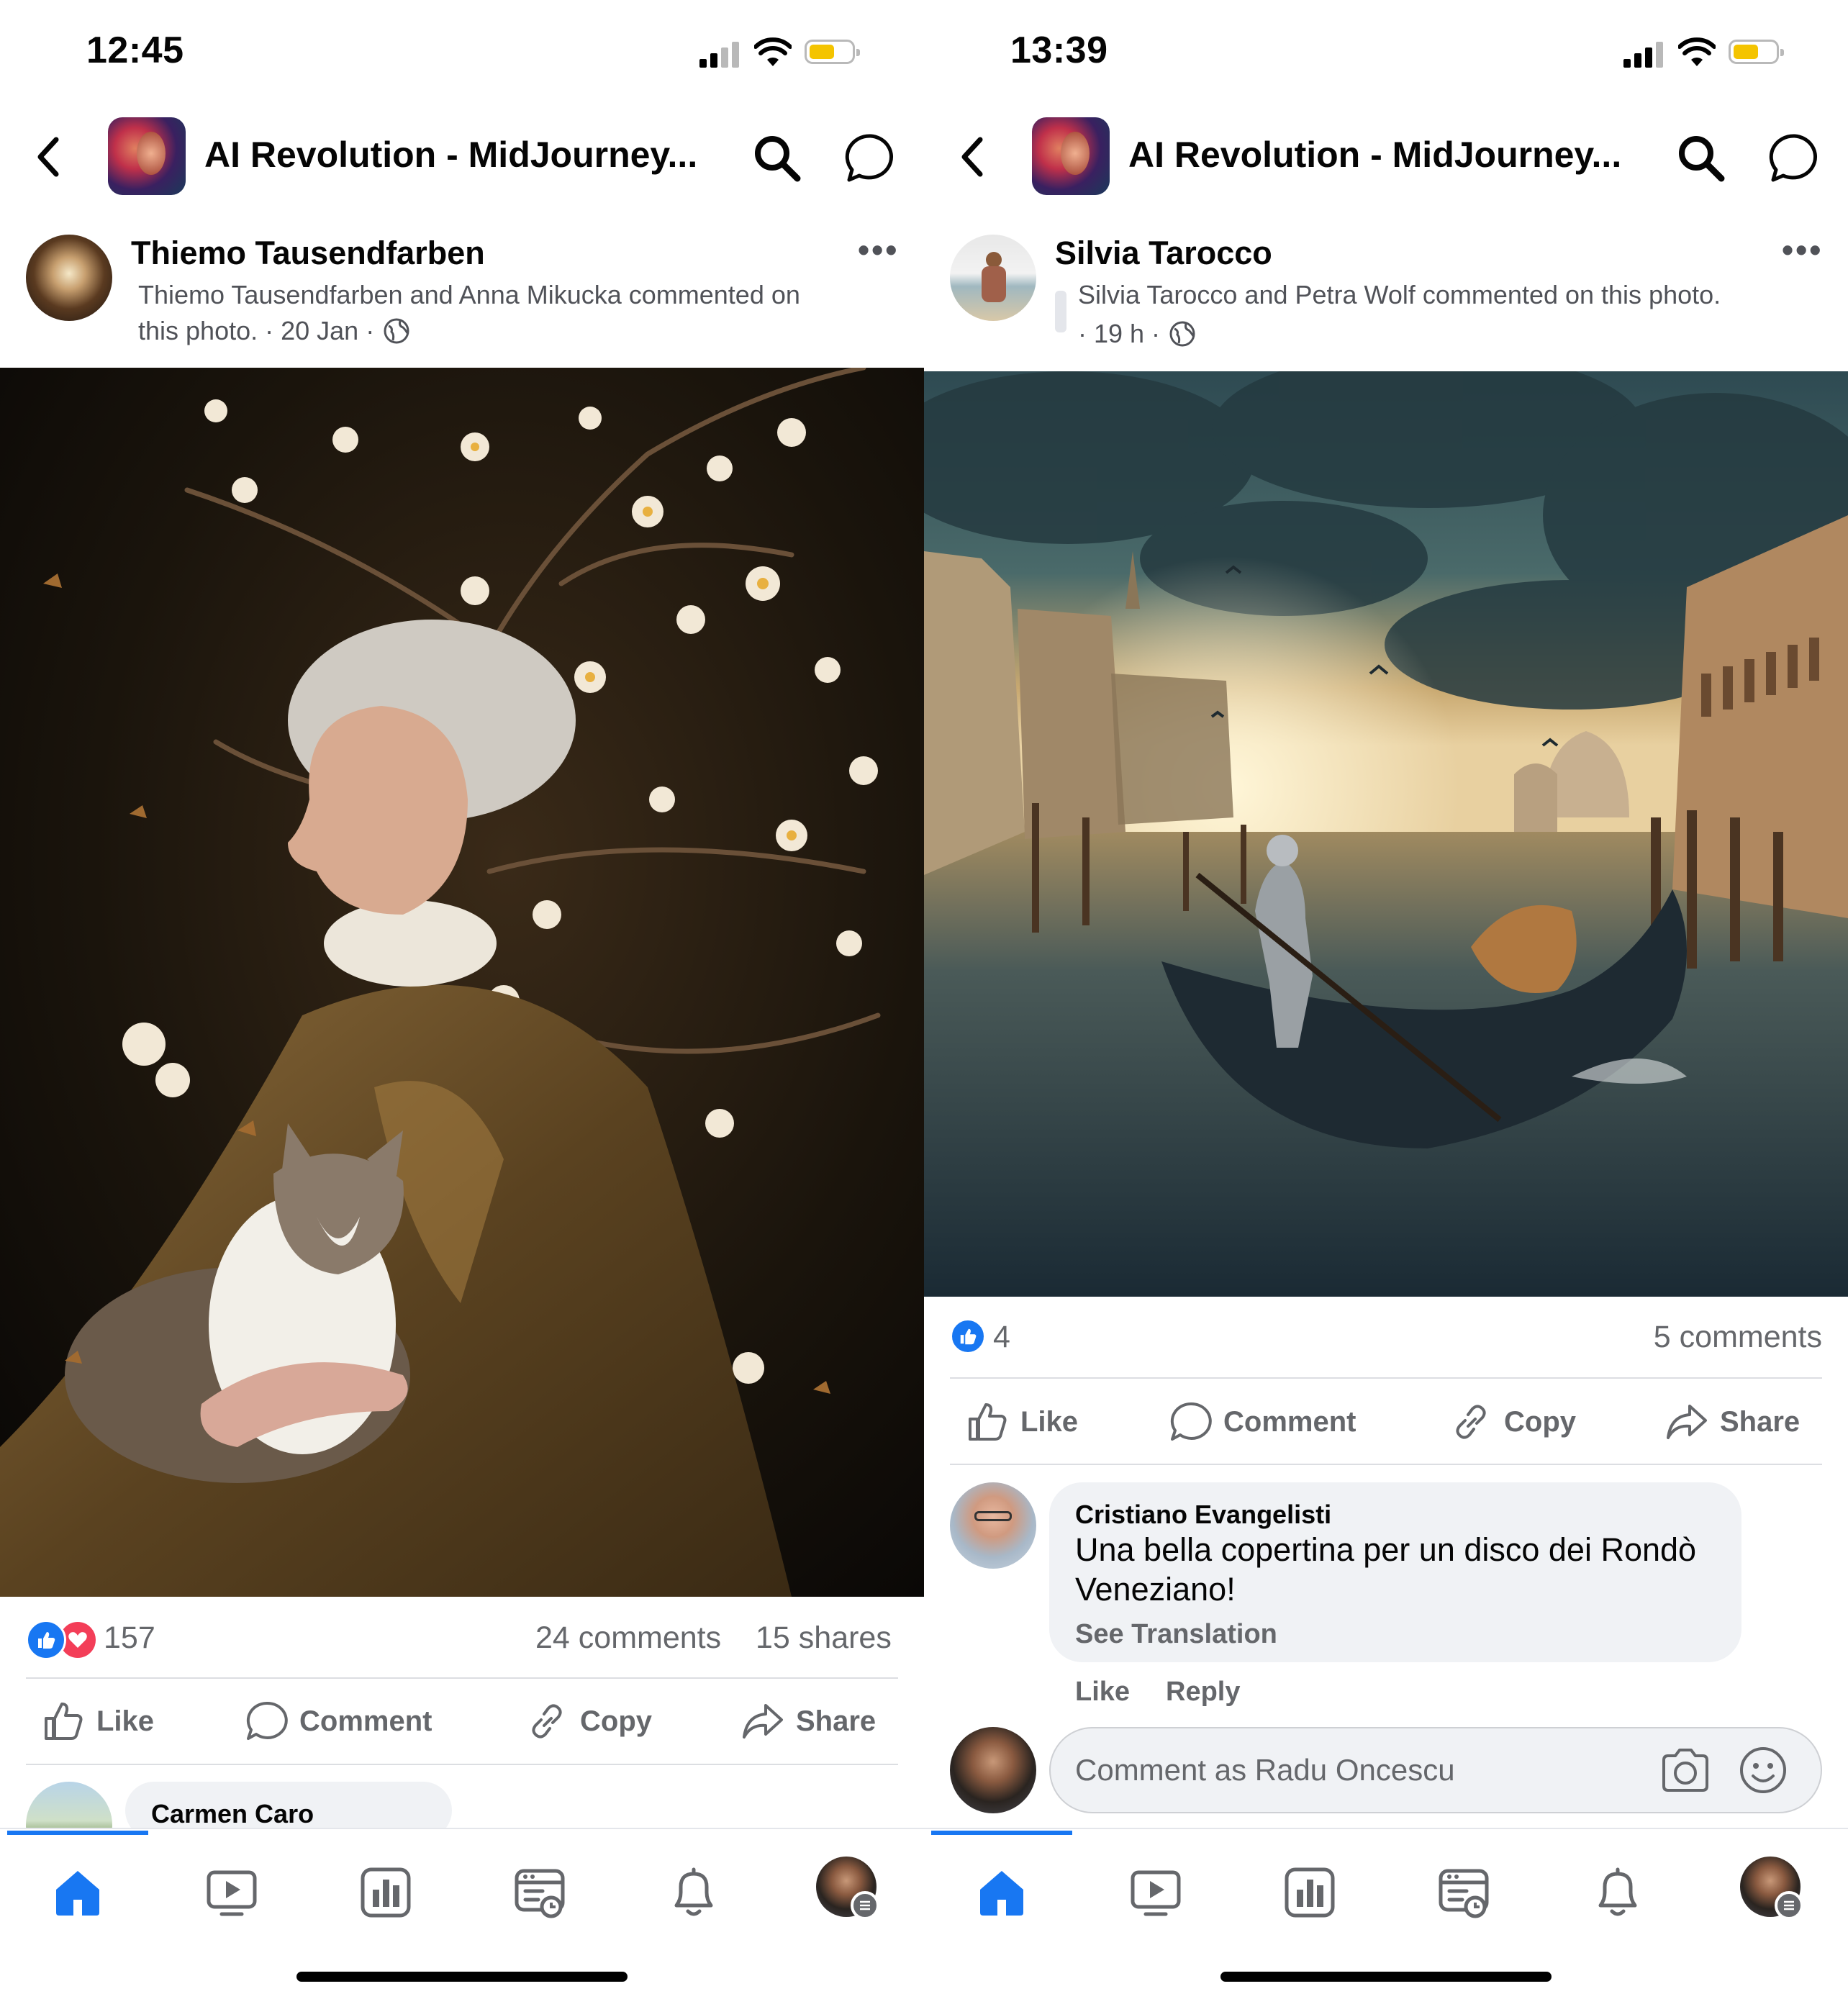 The image size is (1848, 1999). What do you see at coordinates (396, 331) in the screenshot?
I see `globe-icon` at bounding box center [396, 331].